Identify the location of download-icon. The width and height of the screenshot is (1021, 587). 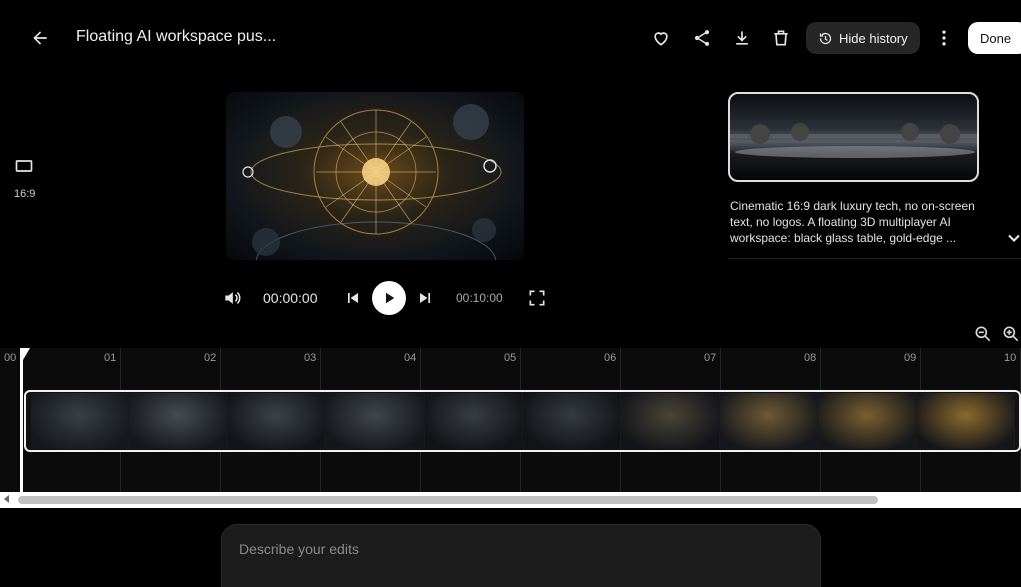
(742, 38).